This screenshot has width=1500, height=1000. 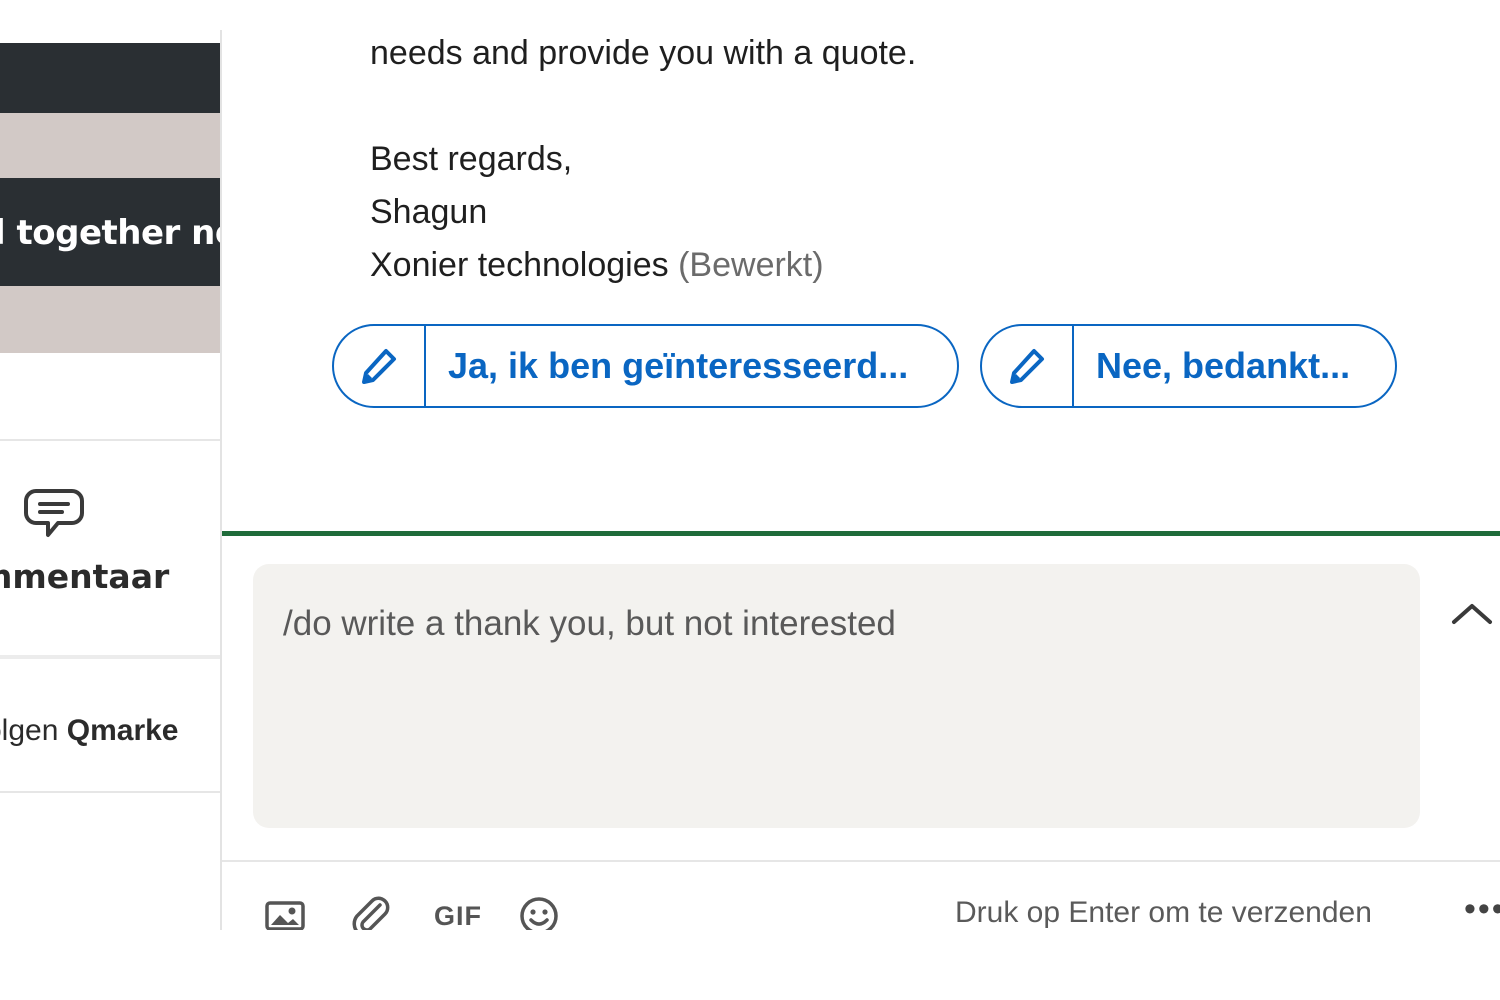 What do you see at coordinates (861, 861) in the screenshot?
I see `toolbar-divider` at bounding box center [861, 861].